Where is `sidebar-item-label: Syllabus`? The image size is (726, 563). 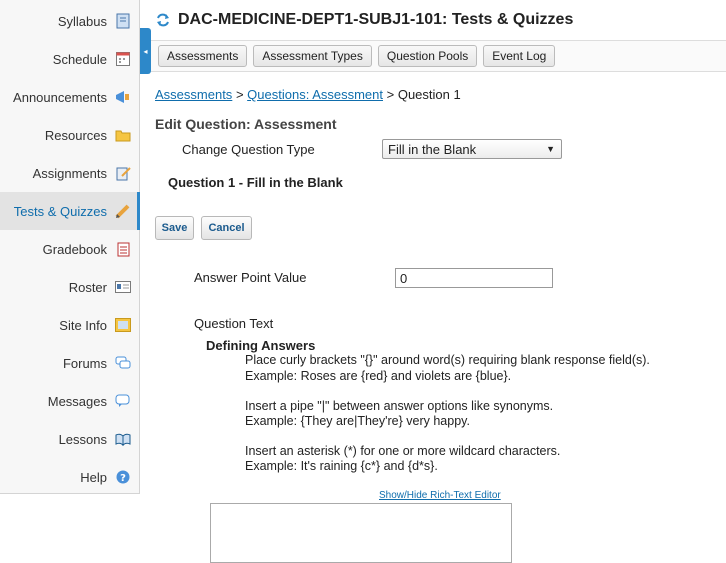
sidebar-item-label: Syllabus is located at coordinates (82, 21).